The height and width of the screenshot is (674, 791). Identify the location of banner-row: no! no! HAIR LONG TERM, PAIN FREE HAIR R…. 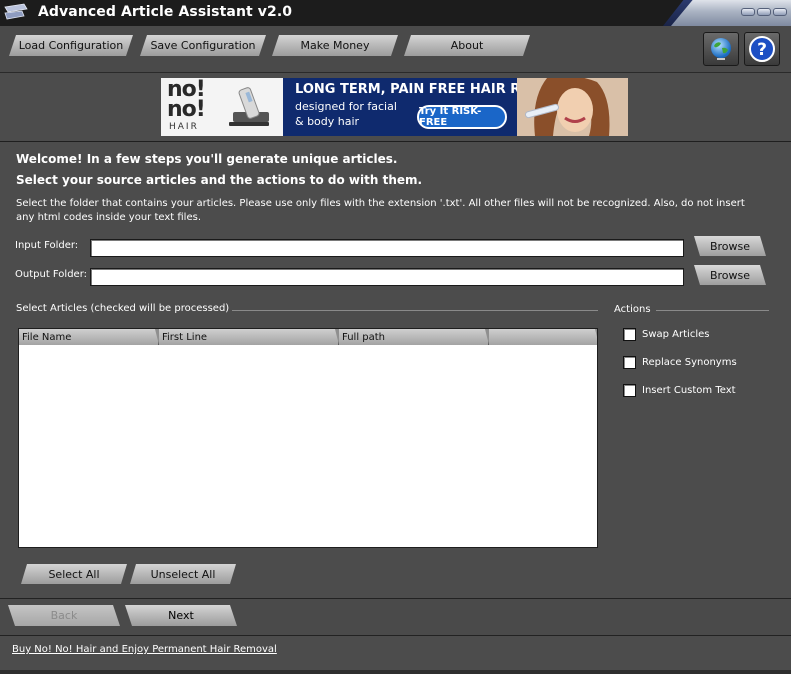
(395, 107).